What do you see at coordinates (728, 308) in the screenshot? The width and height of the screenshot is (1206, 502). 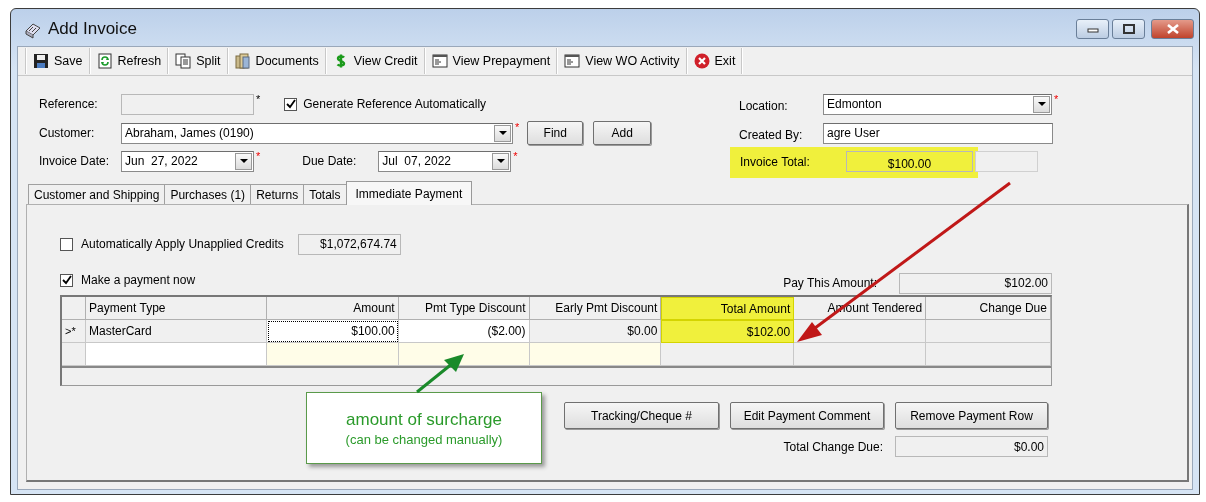 I see `column-header: Total Amount` at bounding box center [728, 308].